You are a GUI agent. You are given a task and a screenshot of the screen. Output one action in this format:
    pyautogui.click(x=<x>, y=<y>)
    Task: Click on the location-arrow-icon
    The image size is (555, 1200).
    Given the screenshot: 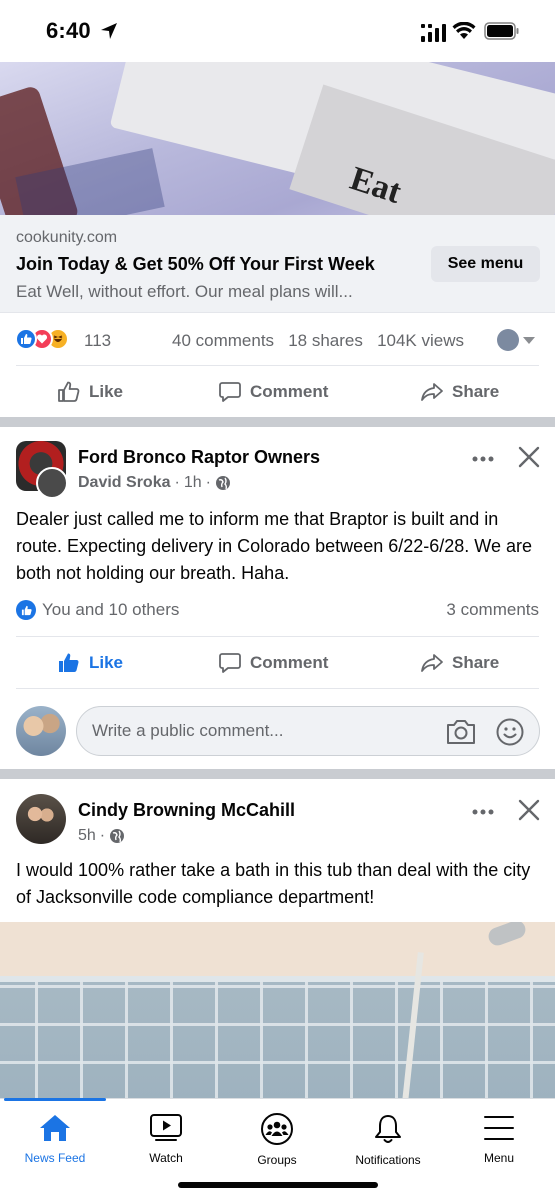 What is the action you would take?
    pyautogui.click(x=109, y=31)
    